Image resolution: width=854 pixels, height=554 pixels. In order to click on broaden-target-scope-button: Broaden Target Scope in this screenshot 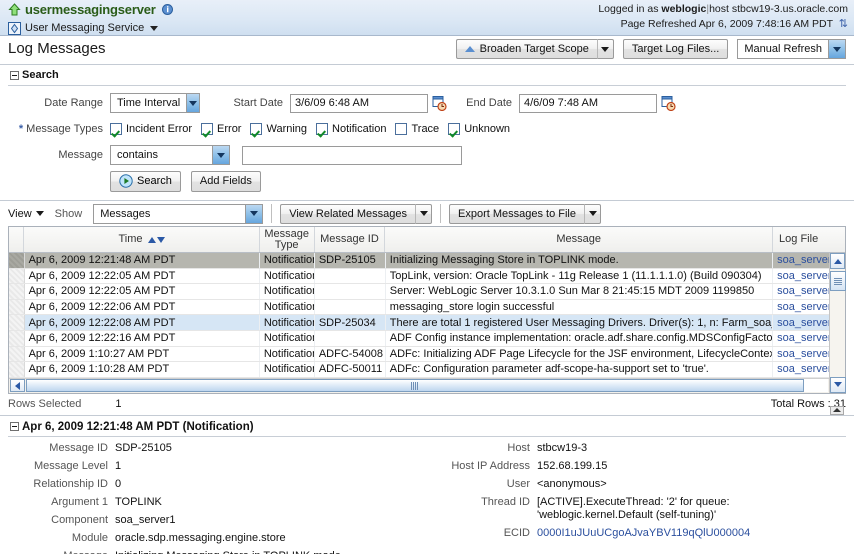, I will do `click(534, 49)`.